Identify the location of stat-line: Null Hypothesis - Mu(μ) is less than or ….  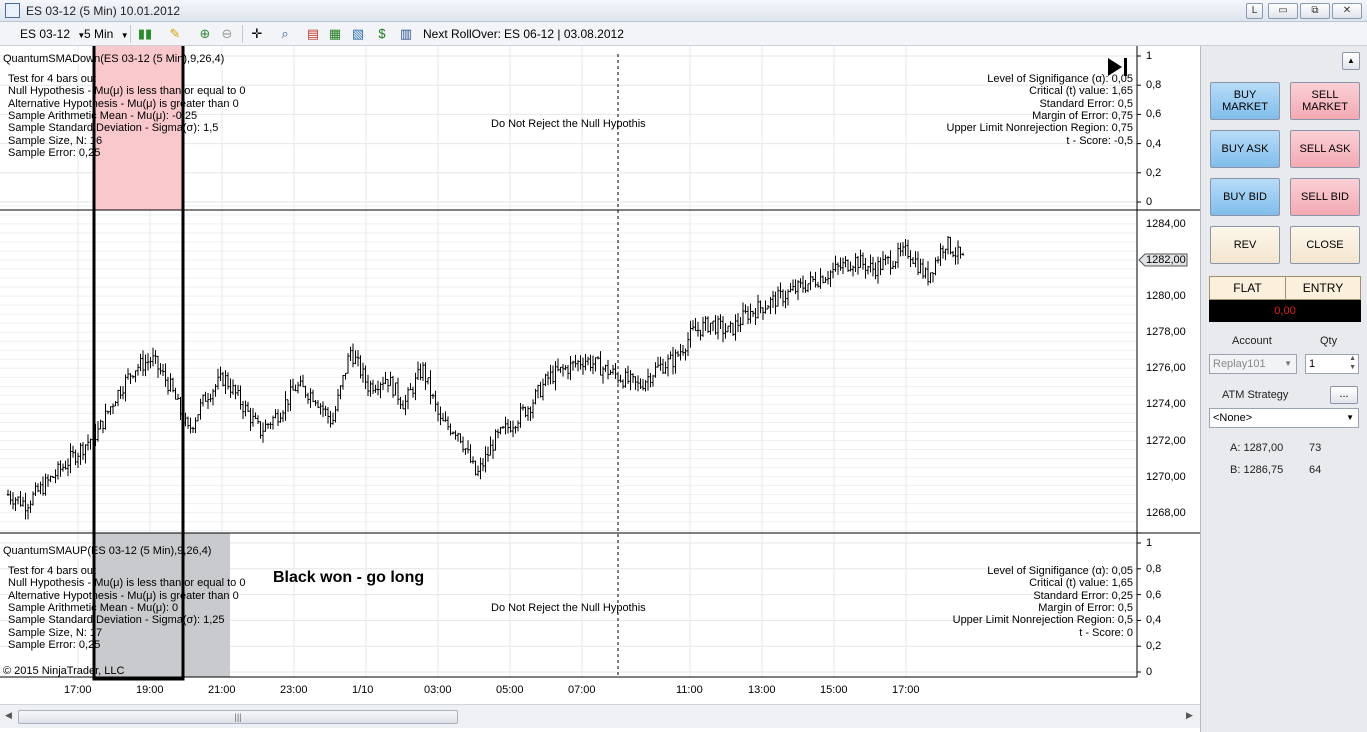
(127, 583).